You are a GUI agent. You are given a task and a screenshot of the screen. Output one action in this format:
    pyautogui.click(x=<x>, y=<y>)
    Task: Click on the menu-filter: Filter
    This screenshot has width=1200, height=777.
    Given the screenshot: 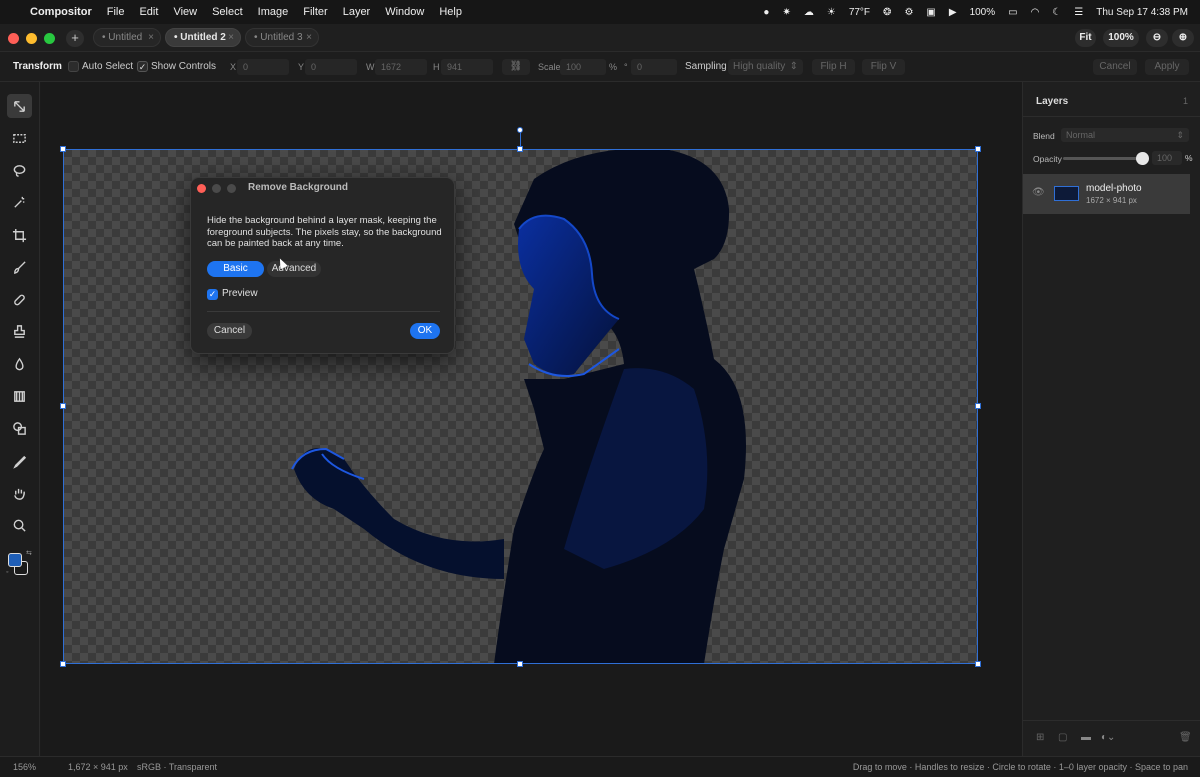 What is the action you would take?
    pyautogui.click(x=315, y=12)
    